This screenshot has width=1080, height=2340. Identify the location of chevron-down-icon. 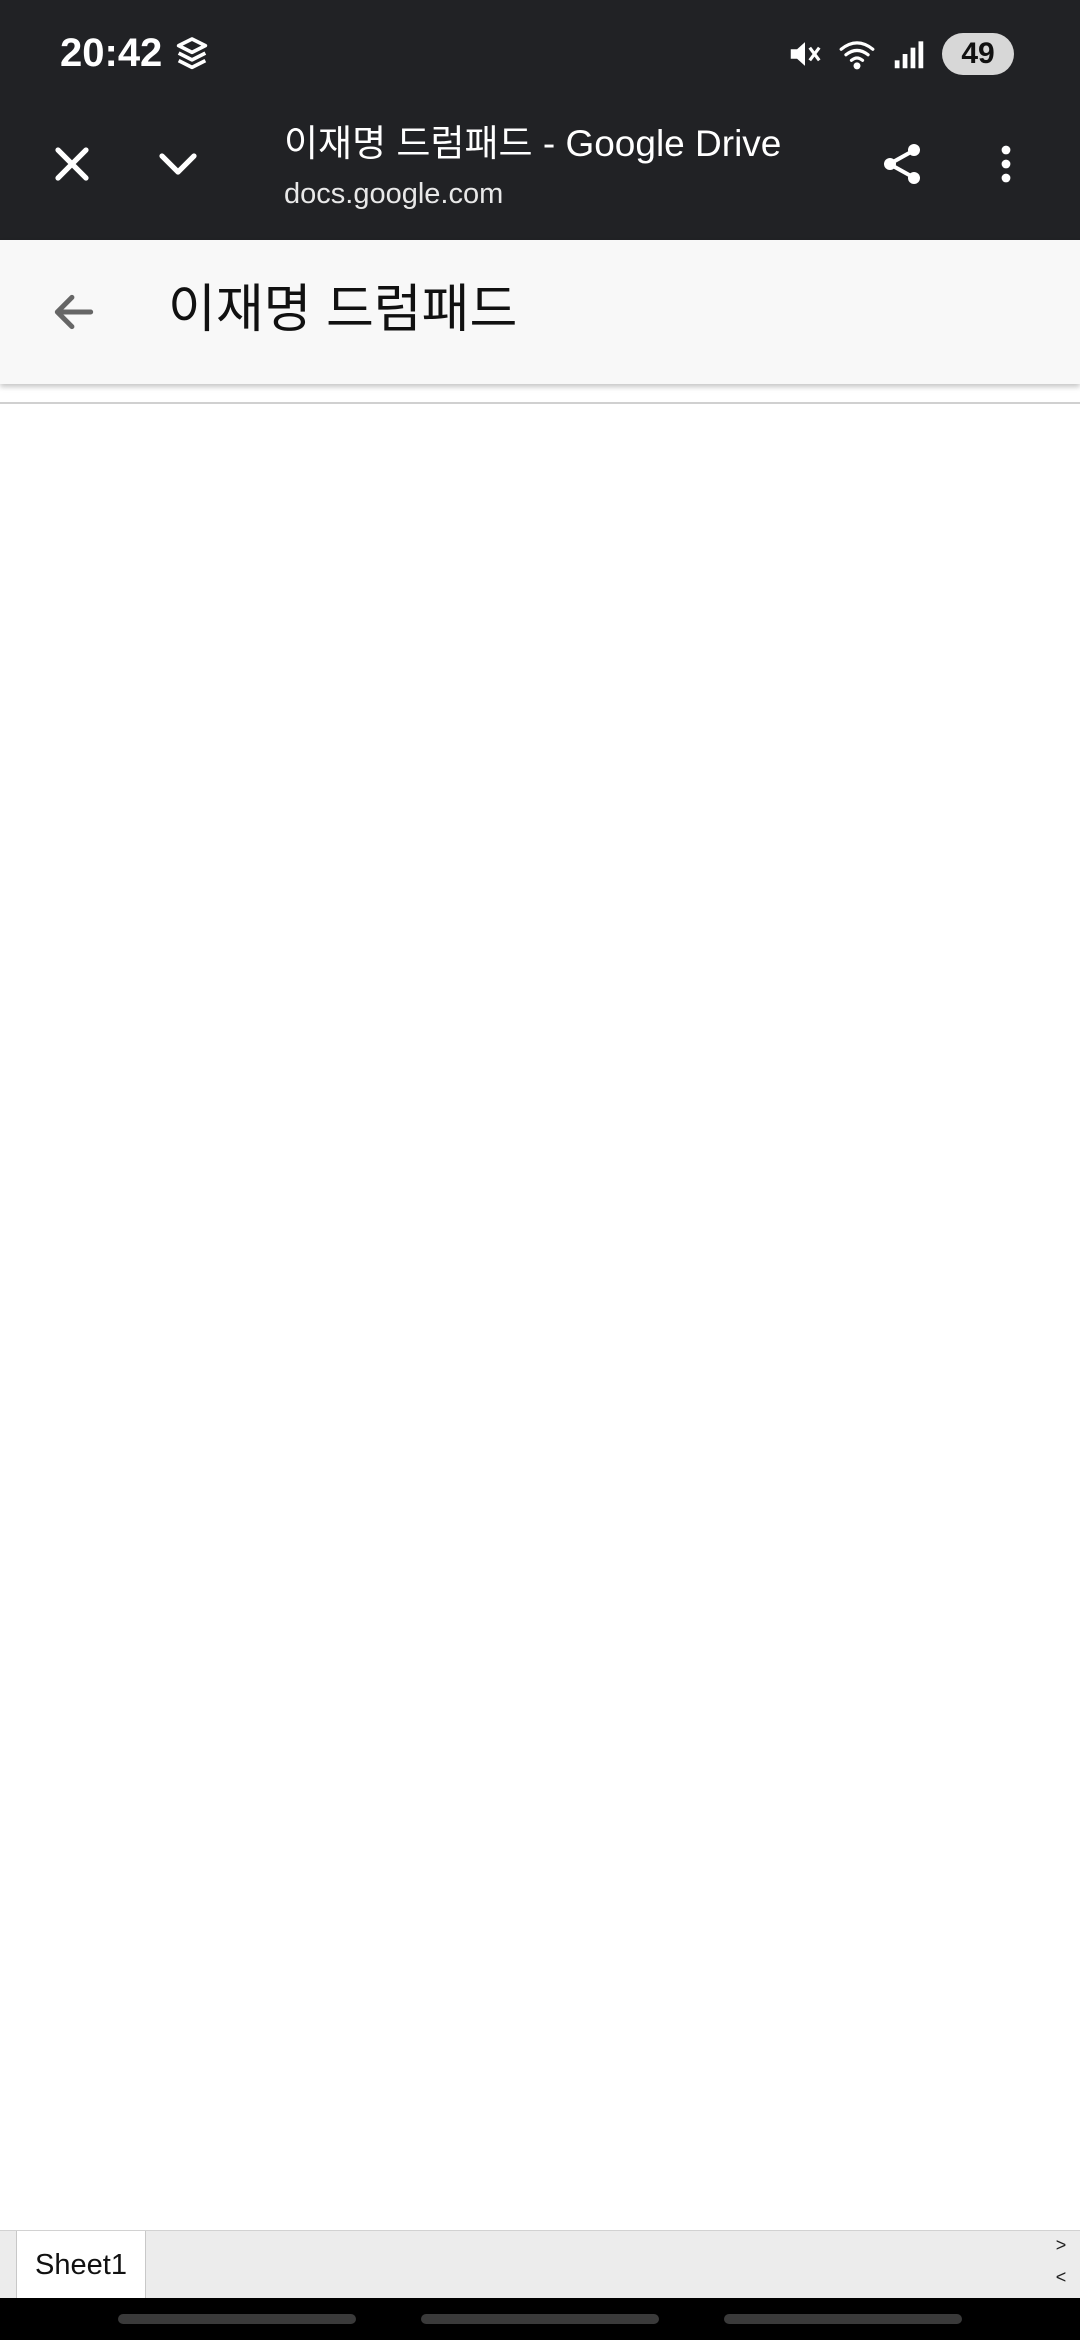
(178, 164).